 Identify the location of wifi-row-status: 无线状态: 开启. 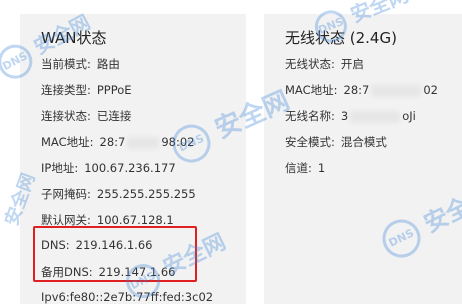
(324, 64).